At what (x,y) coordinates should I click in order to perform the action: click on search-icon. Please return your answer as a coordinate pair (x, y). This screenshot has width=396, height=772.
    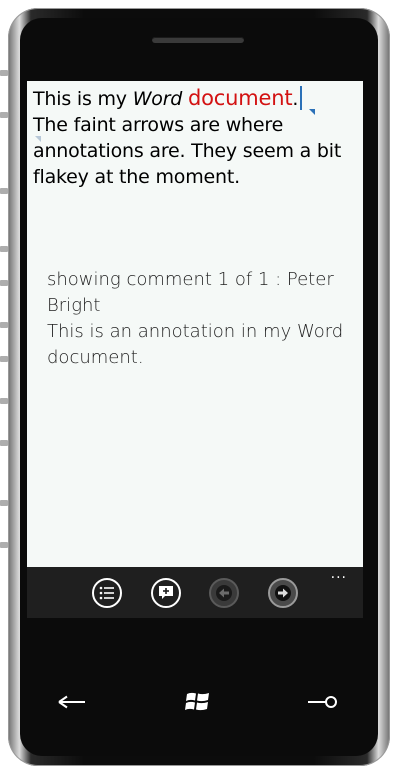
    Looking at the image, I should click on (322, 702).